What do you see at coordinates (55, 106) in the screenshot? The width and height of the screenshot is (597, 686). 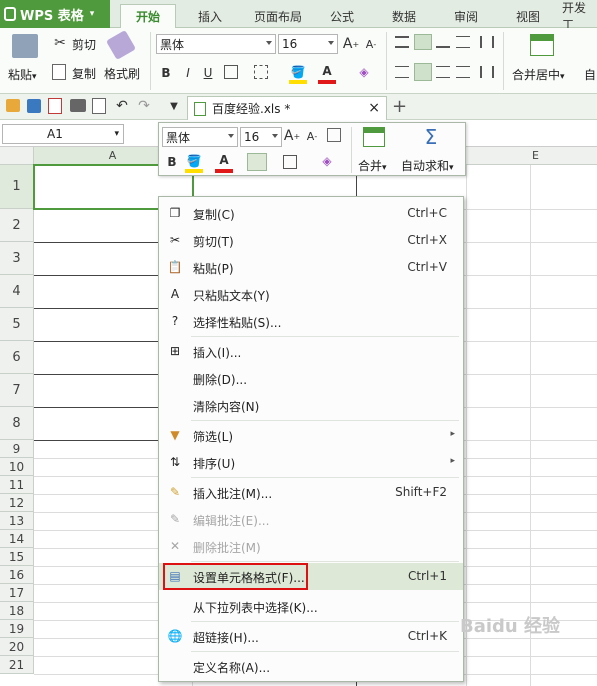 I see `export-pdf-icon` at bounding box center [55, 106].